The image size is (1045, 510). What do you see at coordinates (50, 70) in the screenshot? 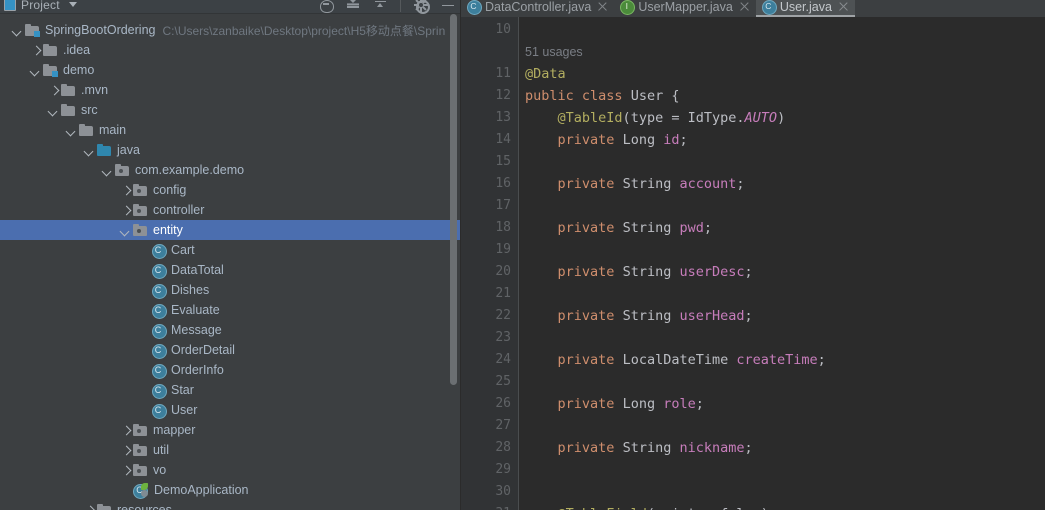
I see `module-folder-icon` at bounding box center [50, 70].